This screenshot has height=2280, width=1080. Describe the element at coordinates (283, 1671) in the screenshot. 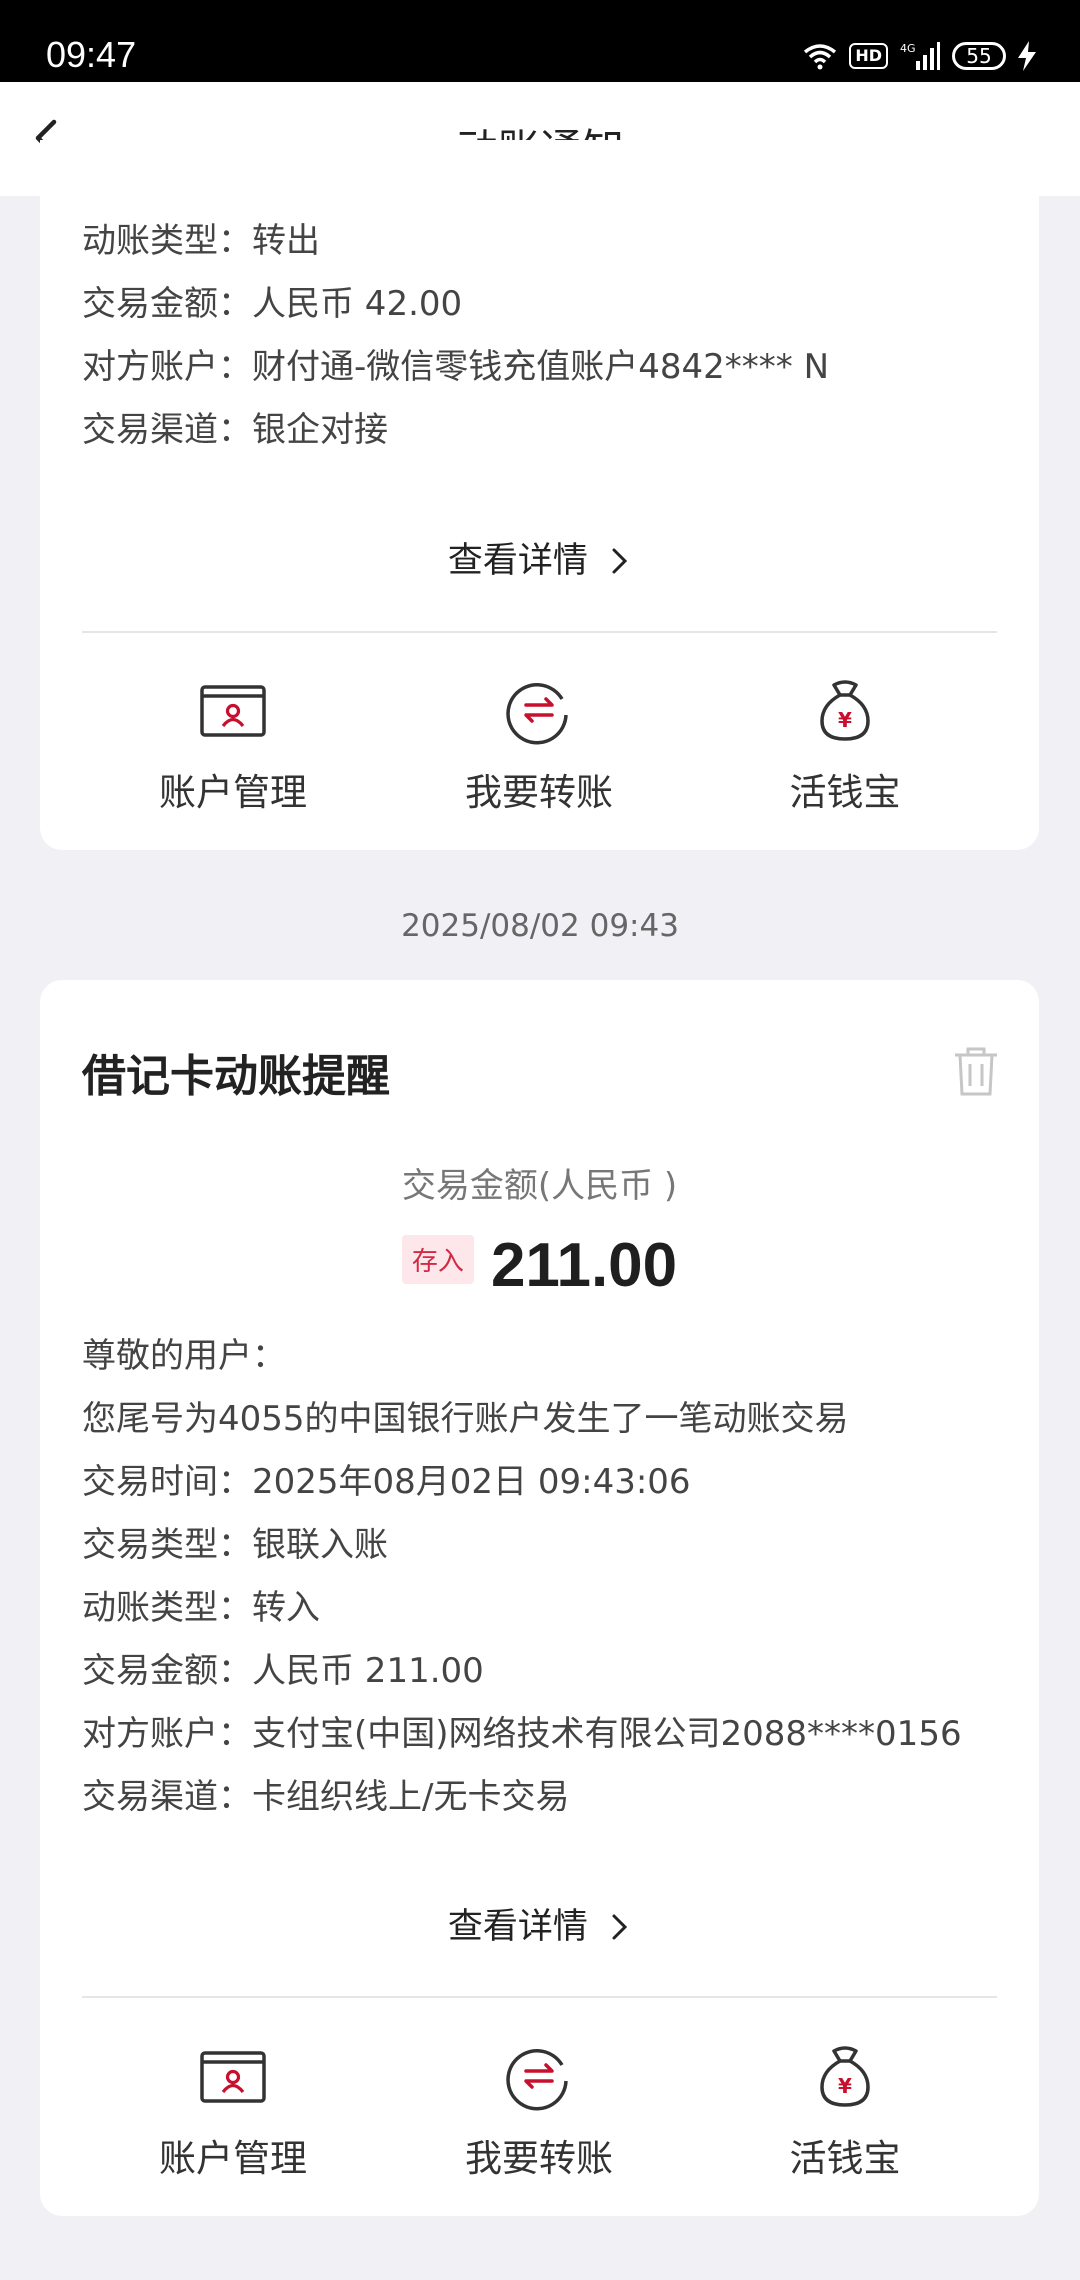

I see `info-line: 交易金额：人民币 211.00` at that location.